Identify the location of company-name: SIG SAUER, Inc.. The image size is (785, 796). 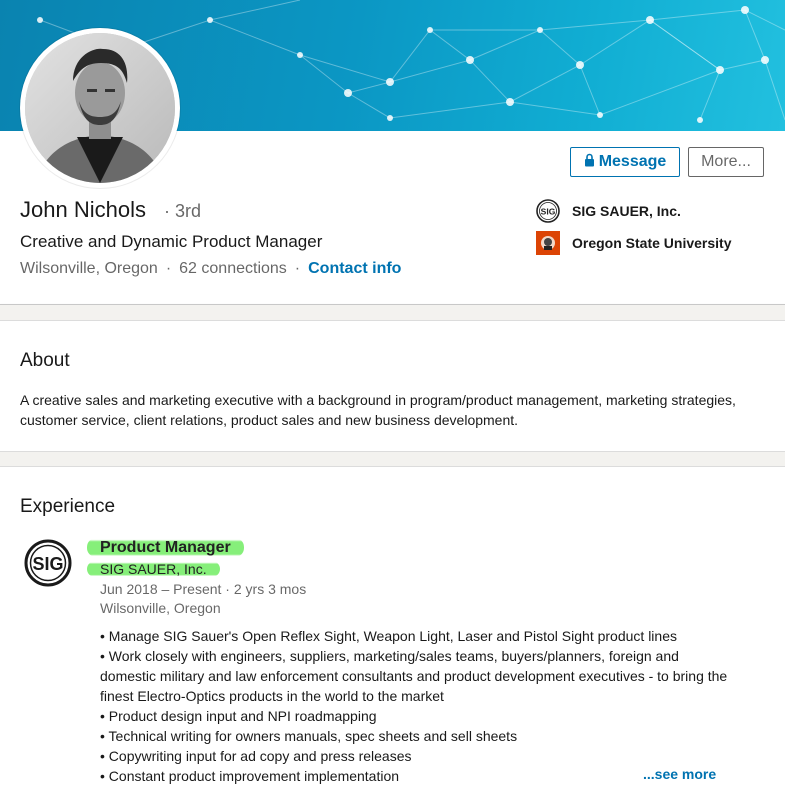
(626, 211).